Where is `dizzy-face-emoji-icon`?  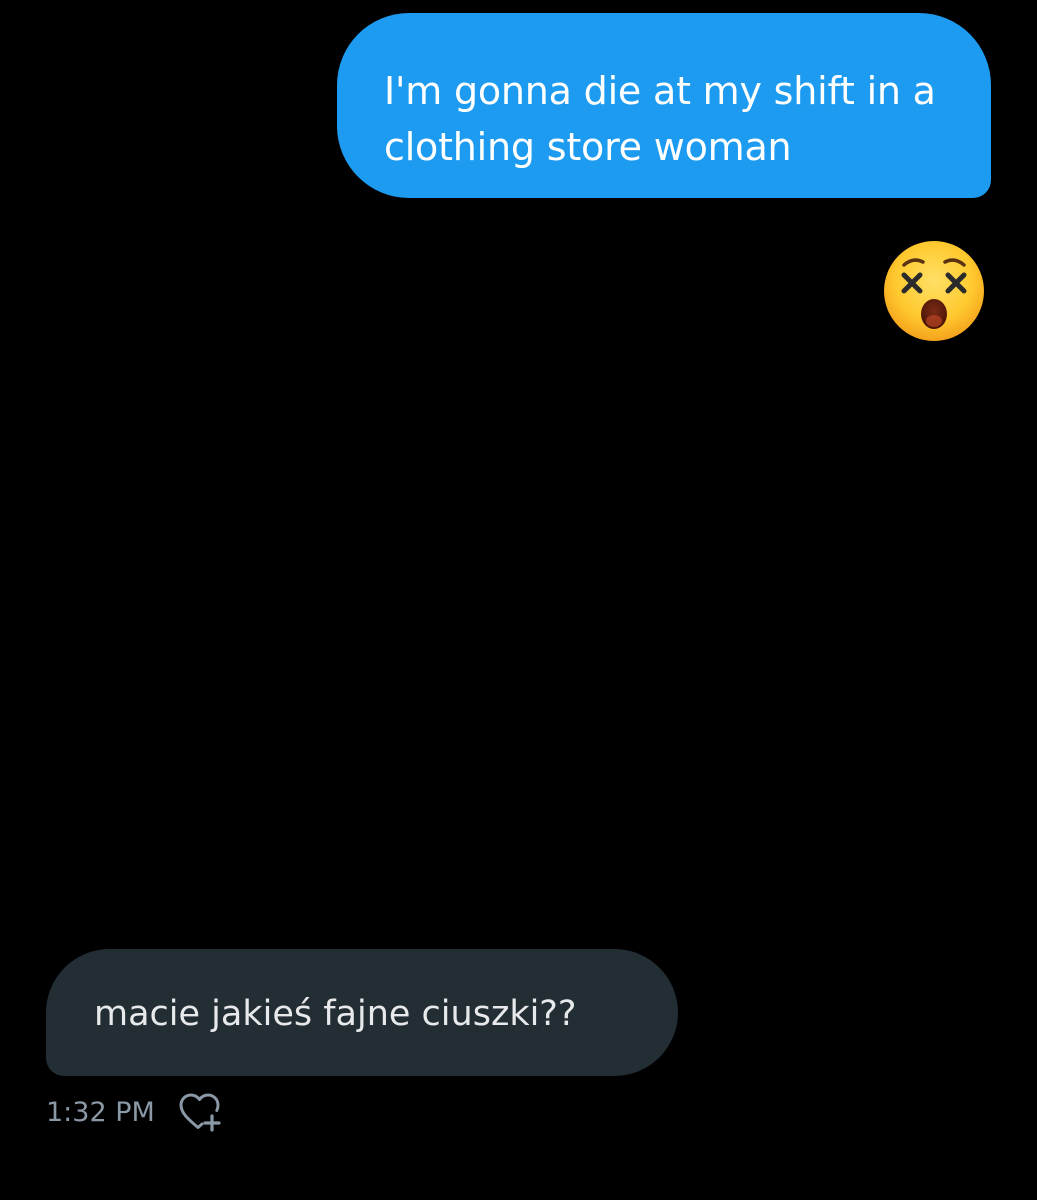
dizzy-face-emoji-icon is located at coordinates (934, 291).